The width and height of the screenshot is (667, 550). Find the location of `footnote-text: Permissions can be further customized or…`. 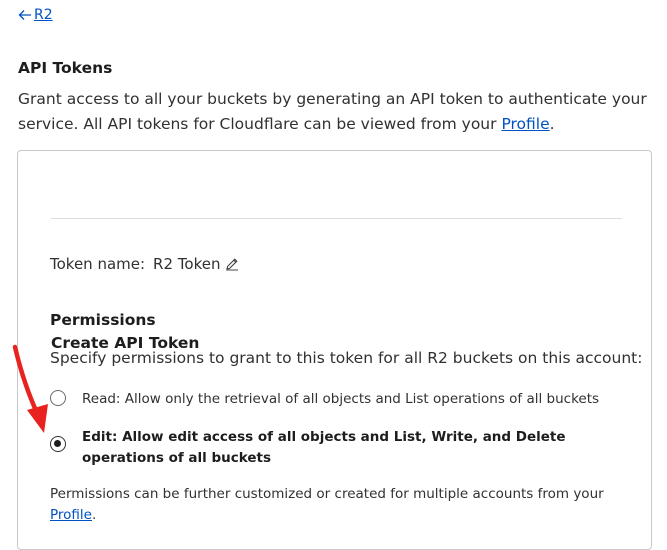

footnote-text: Permissions can be further customized or… is located at coordinates (327, 494).